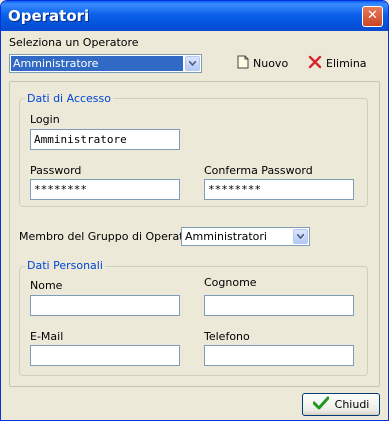  I want to click on new-button: Nuovo, so click(262, 63).